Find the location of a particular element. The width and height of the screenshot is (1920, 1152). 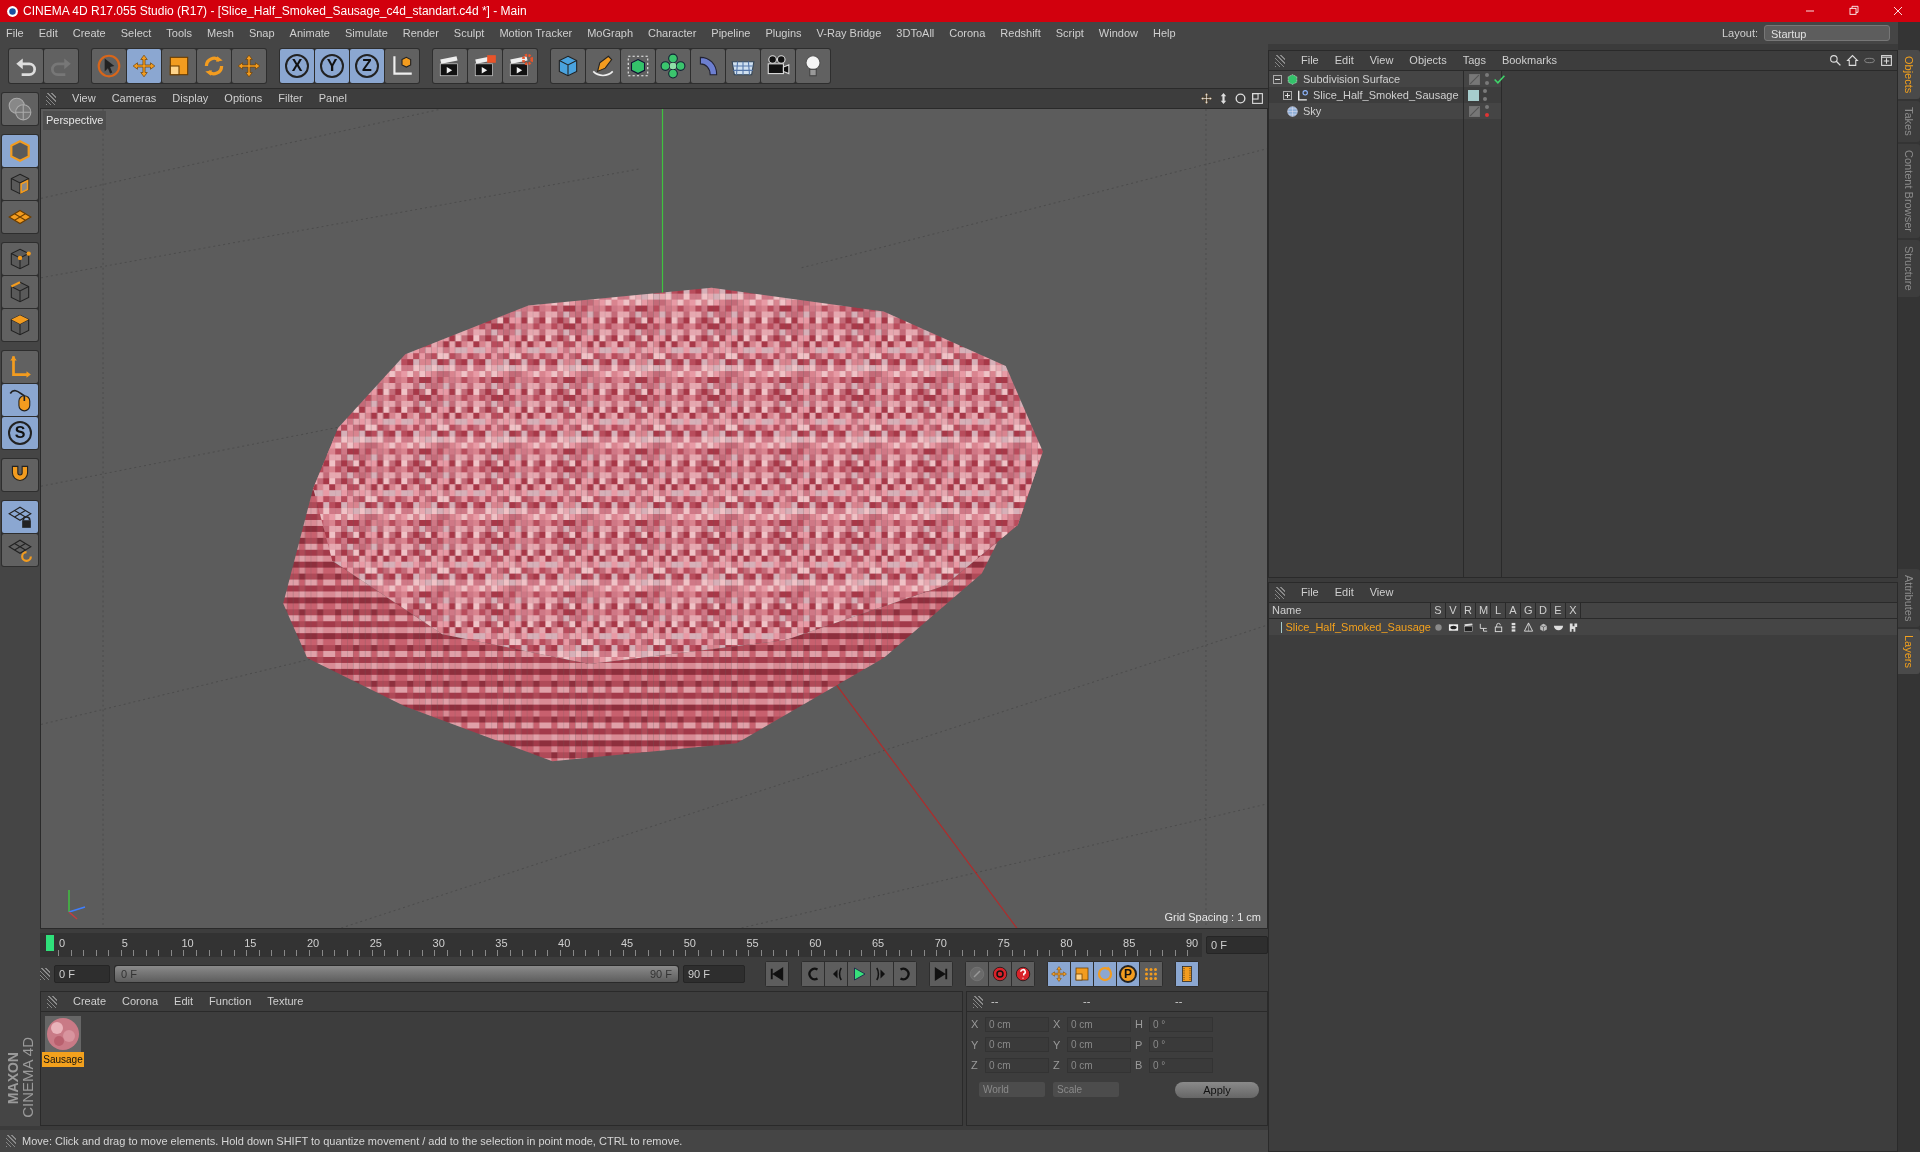

scale-icon is located at coordinates (1082, 974).